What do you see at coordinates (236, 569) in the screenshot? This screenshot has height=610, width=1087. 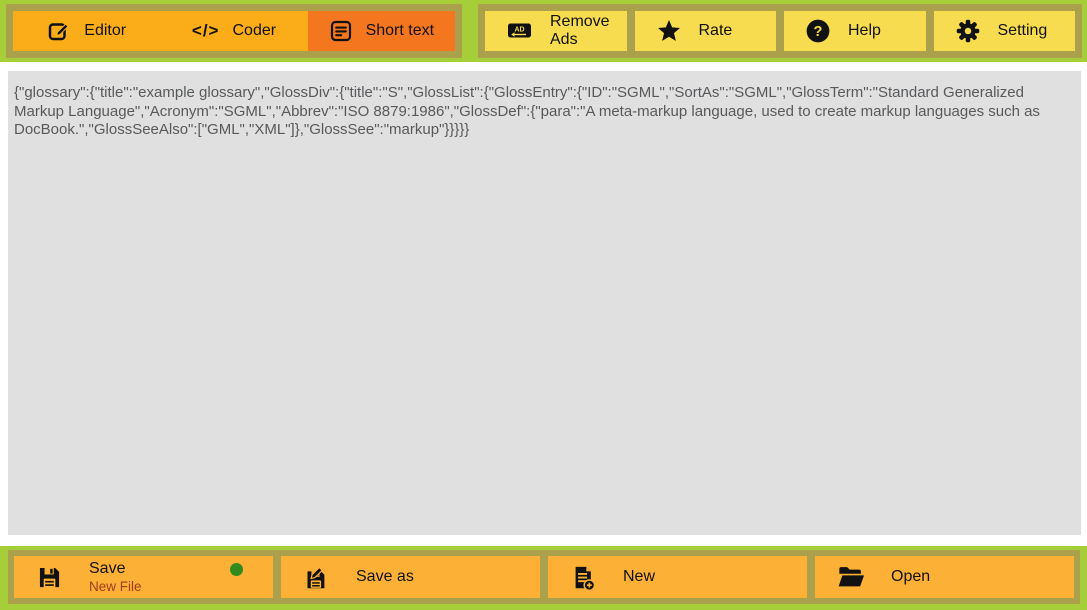 I see `unsaved-status-dot` at bounding box center [236, 569].